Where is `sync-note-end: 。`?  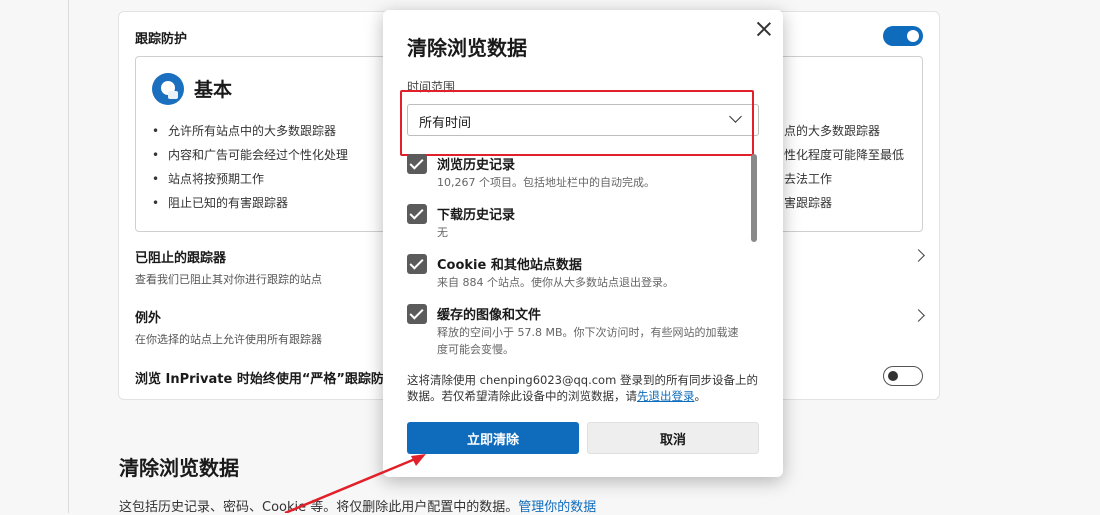
sync-note-end: 。 is located at coordinates (700, 396).